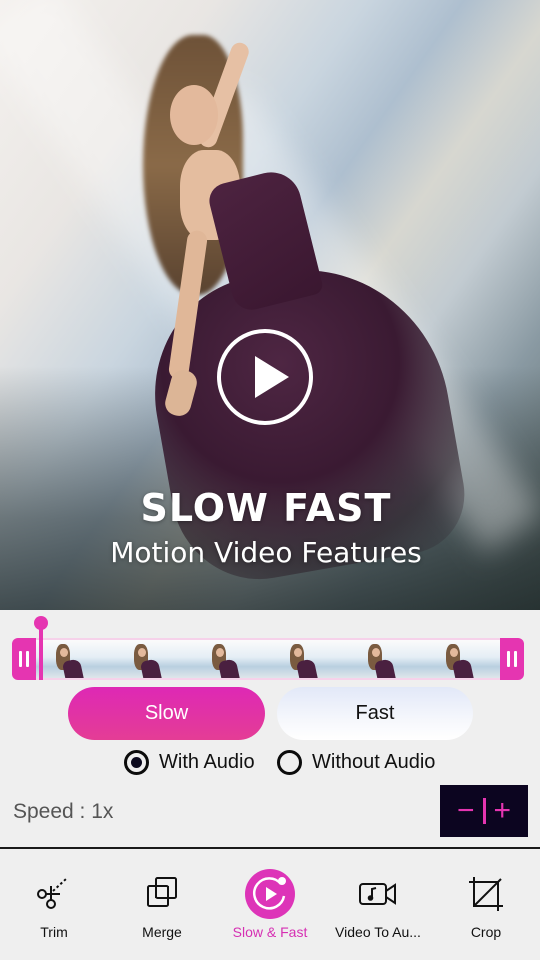 The width and height of the screenshot is (540, 960). I want to click on nav-label-slow-fast: Slow & Fast, so click(270, 932).